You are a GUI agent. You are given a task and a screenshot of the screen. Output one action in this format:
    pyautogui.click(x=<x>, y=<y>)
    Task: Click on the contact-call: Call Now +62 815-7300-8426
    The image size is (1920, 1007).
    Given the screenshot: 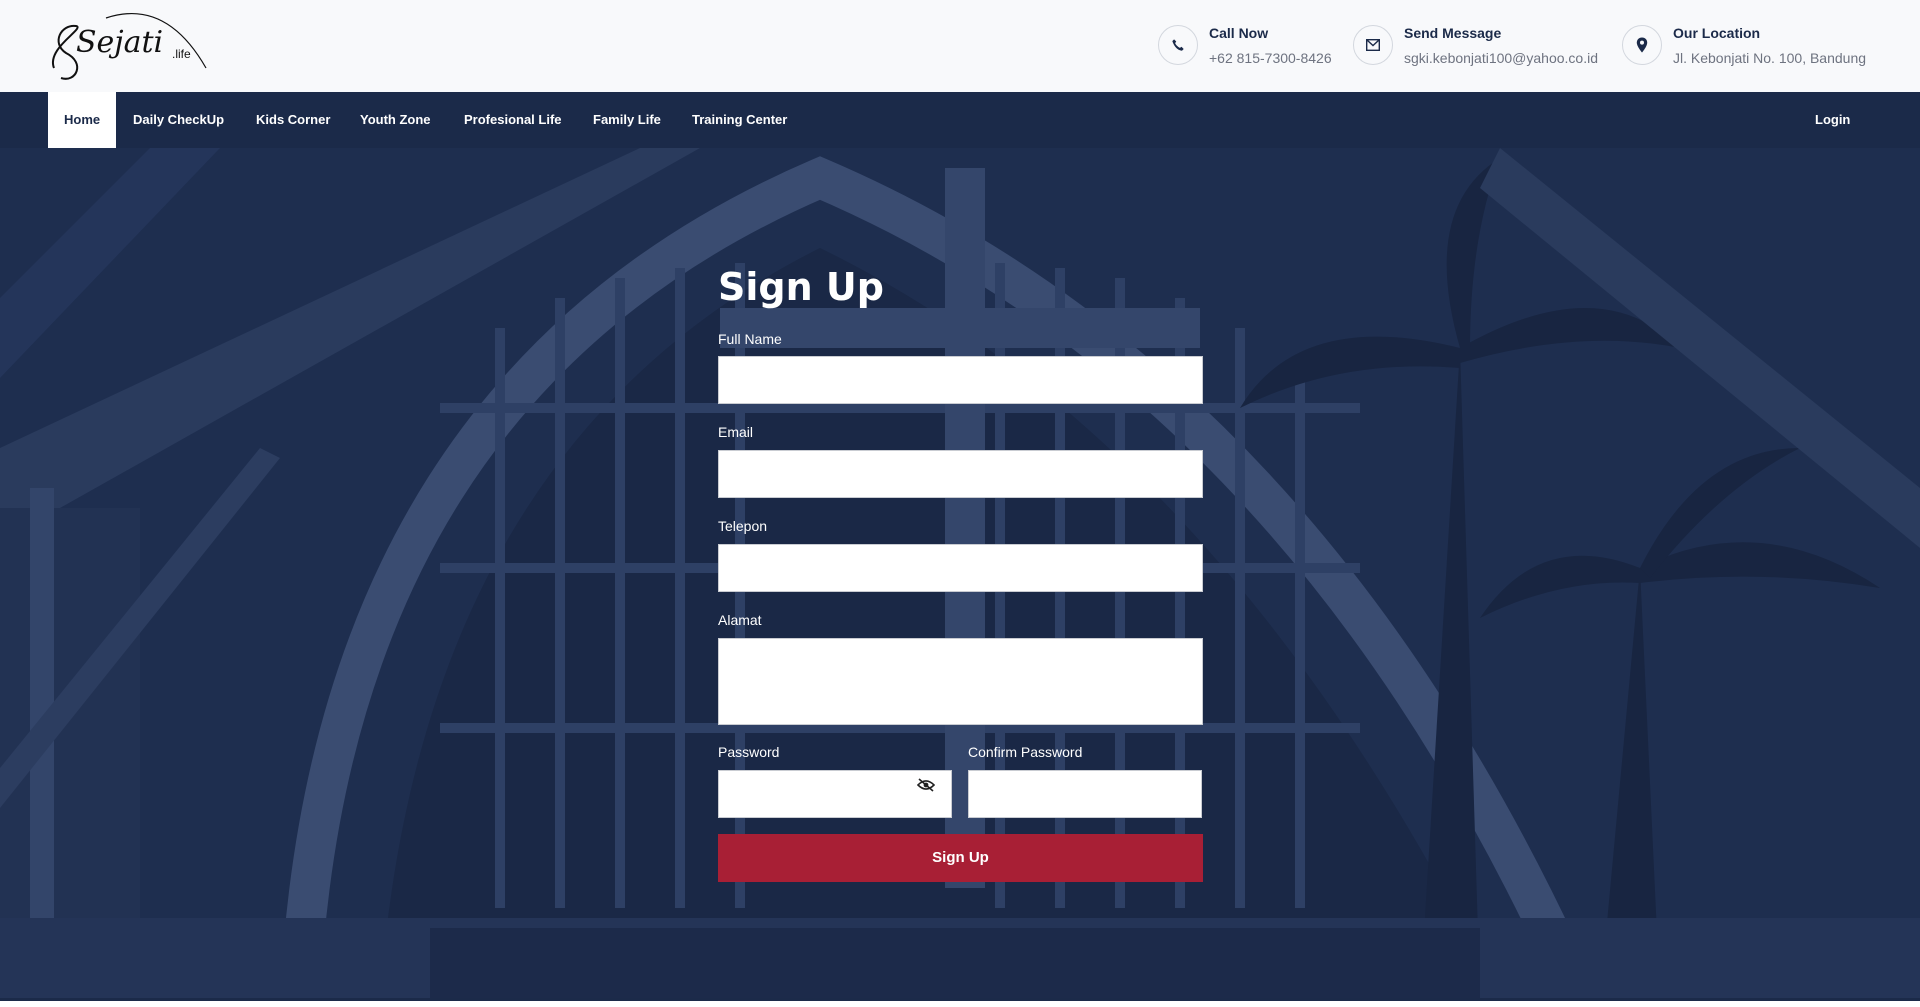 What is the action you would take?
    pyautogui.click(x=1245, y=46)
    